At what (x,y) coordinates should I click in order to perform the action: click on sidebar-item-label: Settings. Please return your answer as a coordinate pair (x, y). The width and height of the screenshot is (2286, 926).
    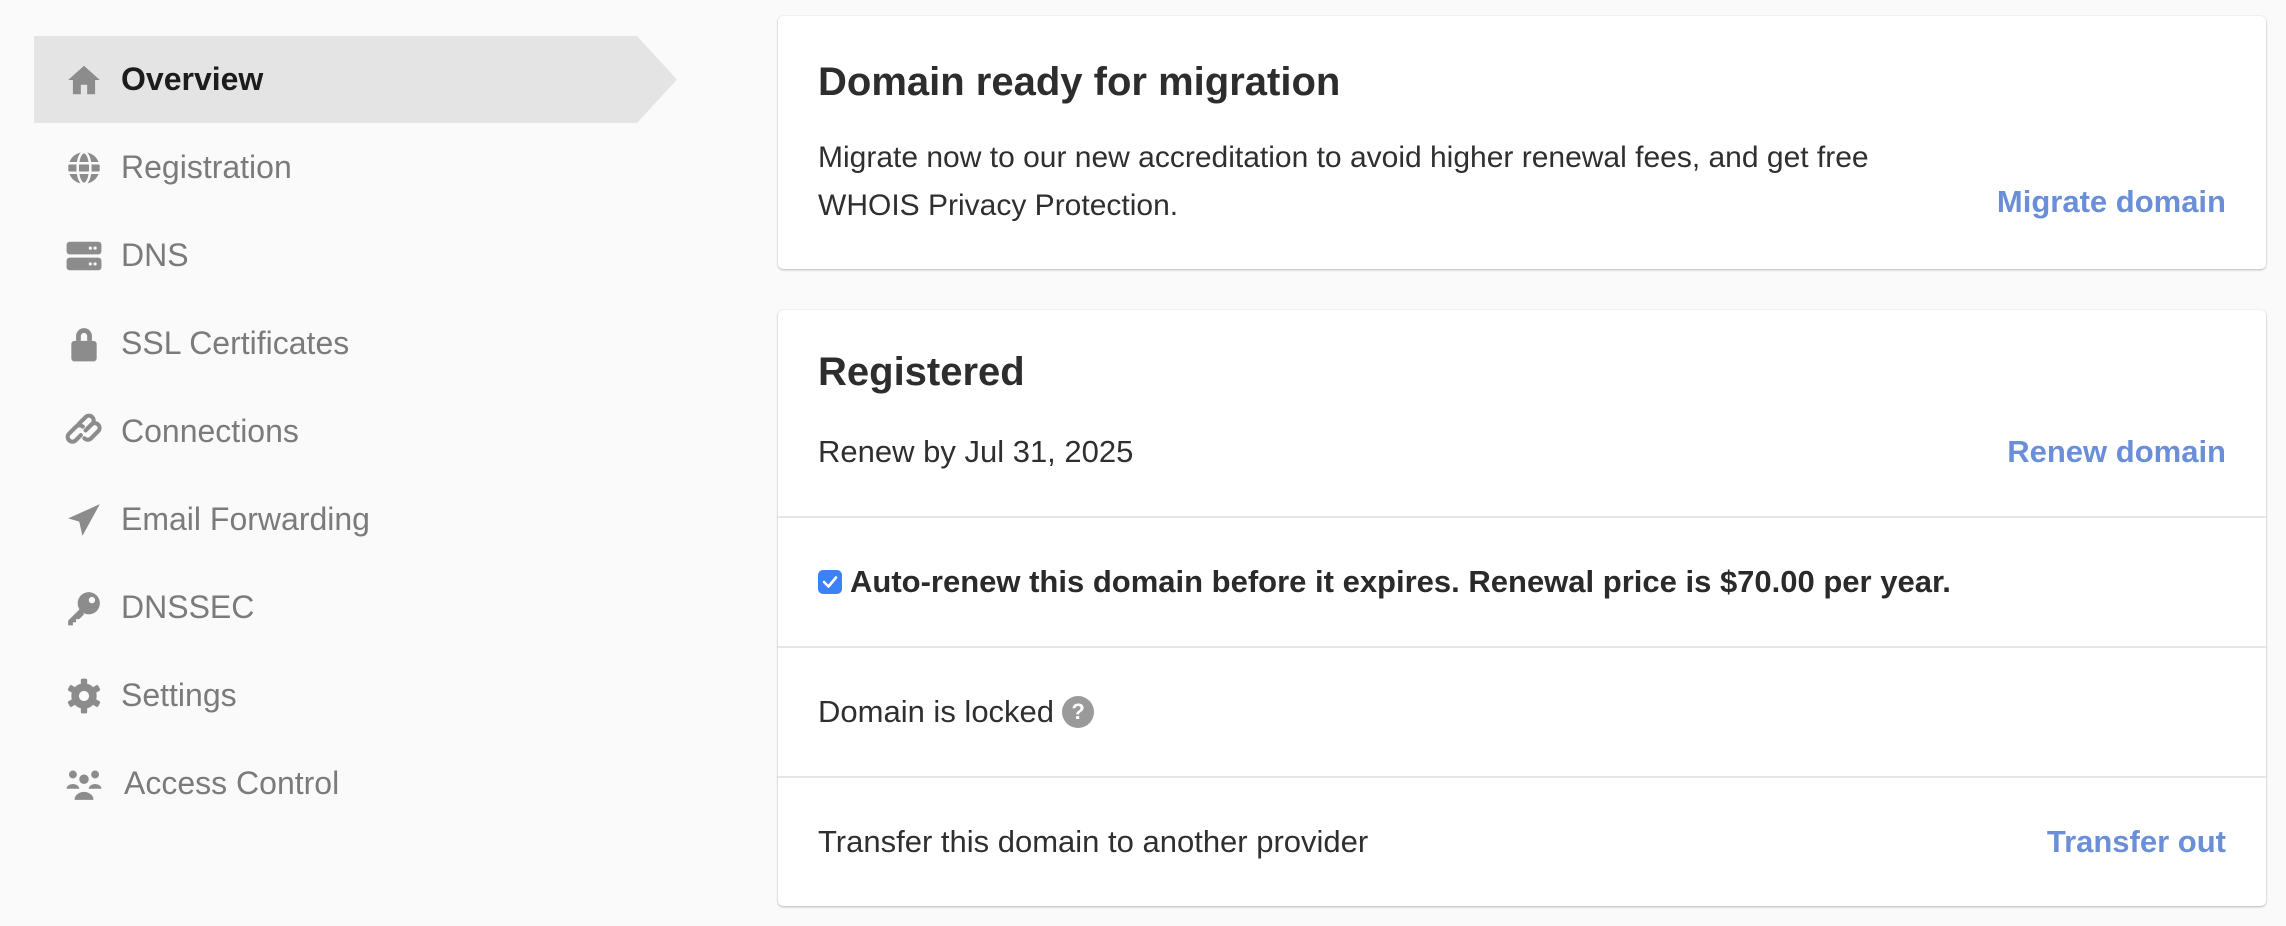
    Looking at the image, I should click on (179, 695).